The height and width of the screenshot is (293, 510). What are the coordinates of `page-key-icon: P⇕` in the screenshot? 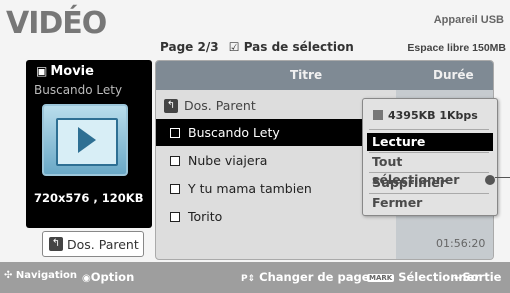 It's located at (248, 279).